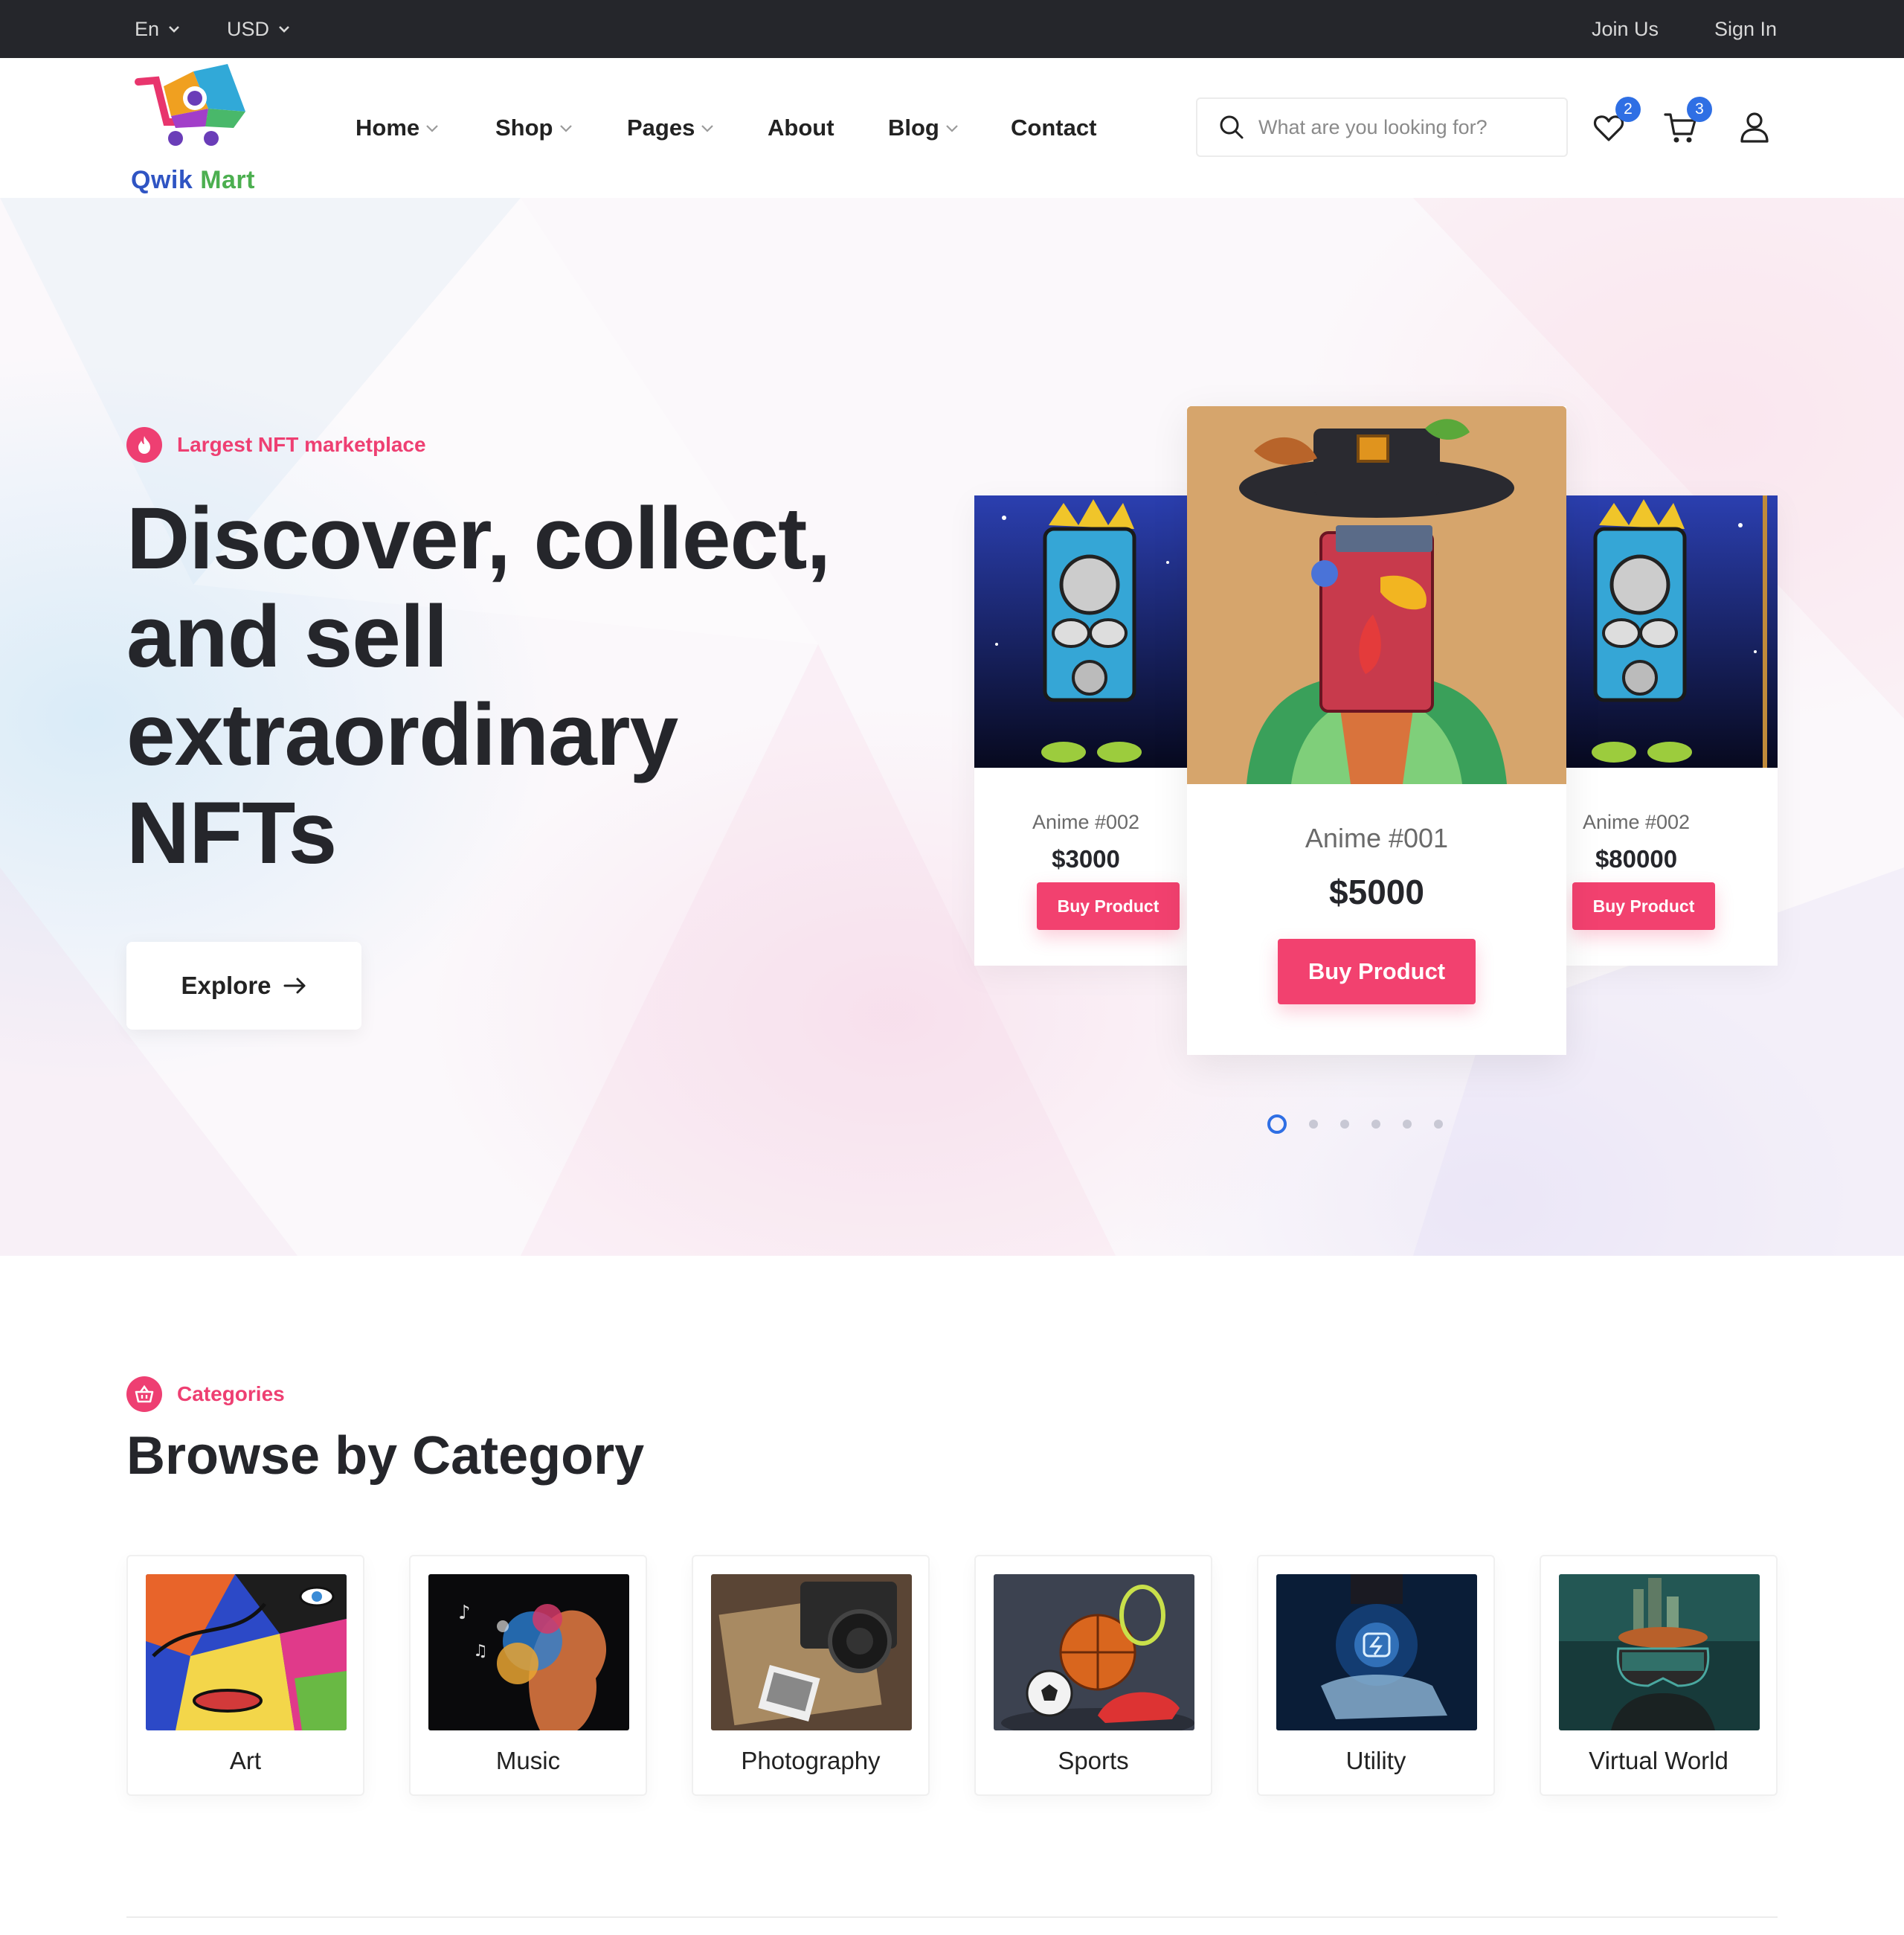 The height and width of the screenshot is (1935, 1904). What do you see at coordinates (524, 128) in the screenshot?
I see `nav-shop-label: Shop` at bounding box center [524, 128].